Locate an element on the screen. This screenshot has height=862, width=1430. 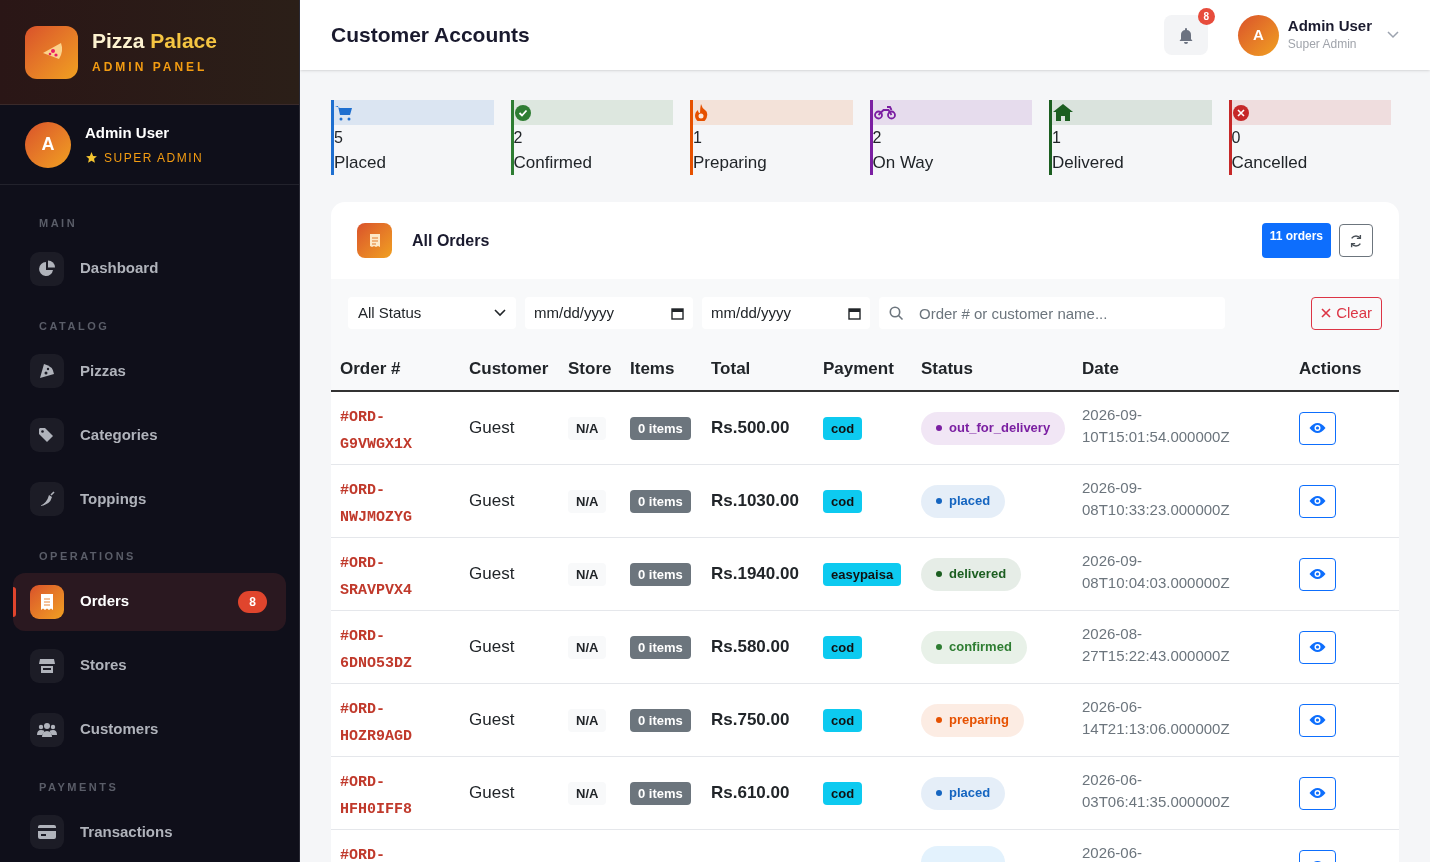
tags-icon is located at coordinates (47, 435).